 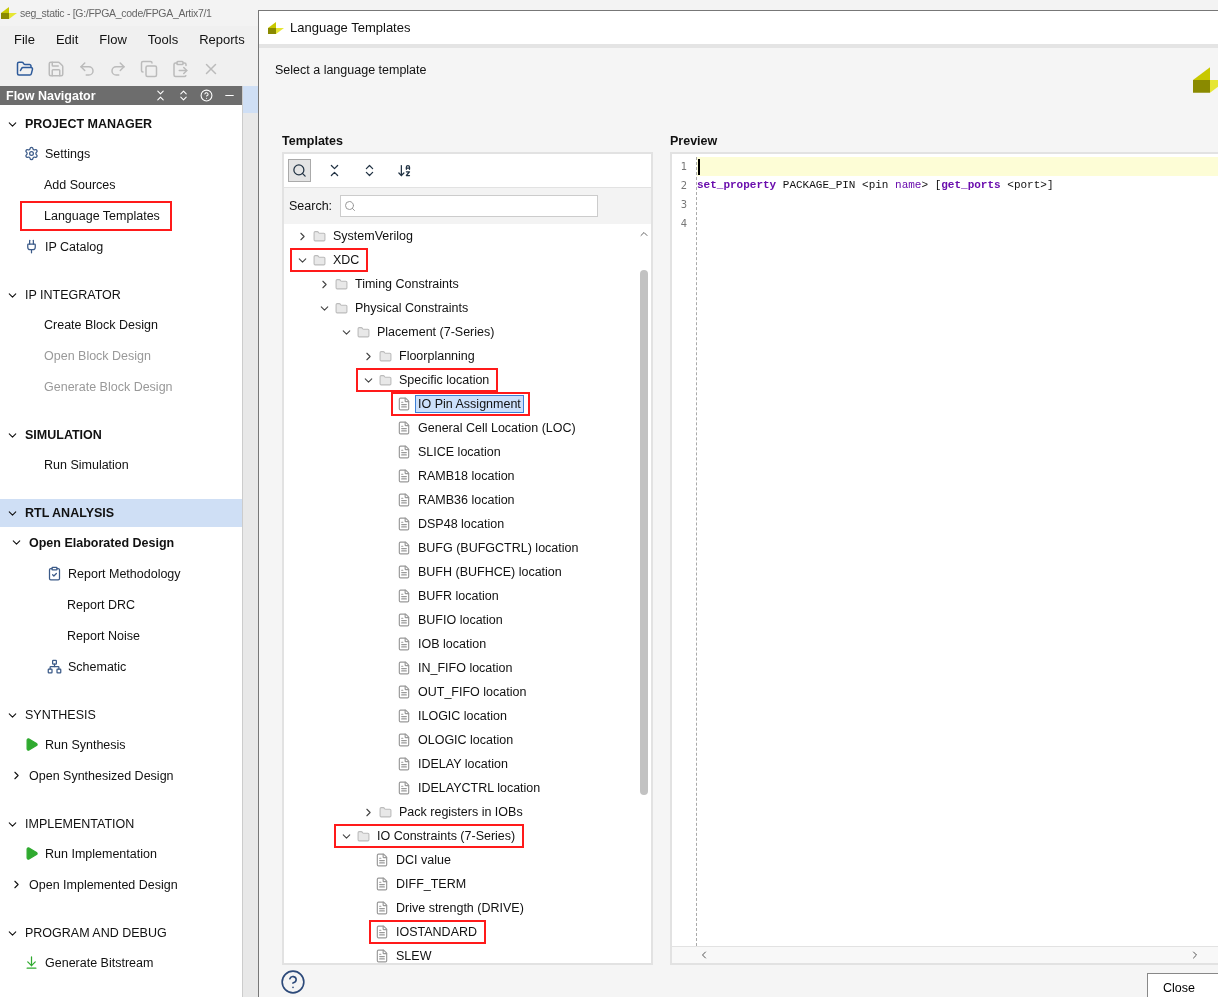 I want to click on tree-row: BUFIO location, so click(x=451, y=620).